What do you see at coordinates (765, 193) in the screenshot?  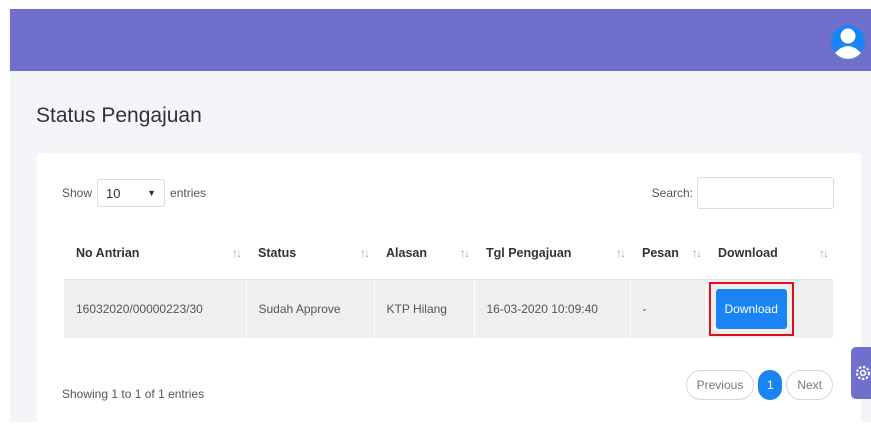 I see `search-input` at bounding box center [765, 193].